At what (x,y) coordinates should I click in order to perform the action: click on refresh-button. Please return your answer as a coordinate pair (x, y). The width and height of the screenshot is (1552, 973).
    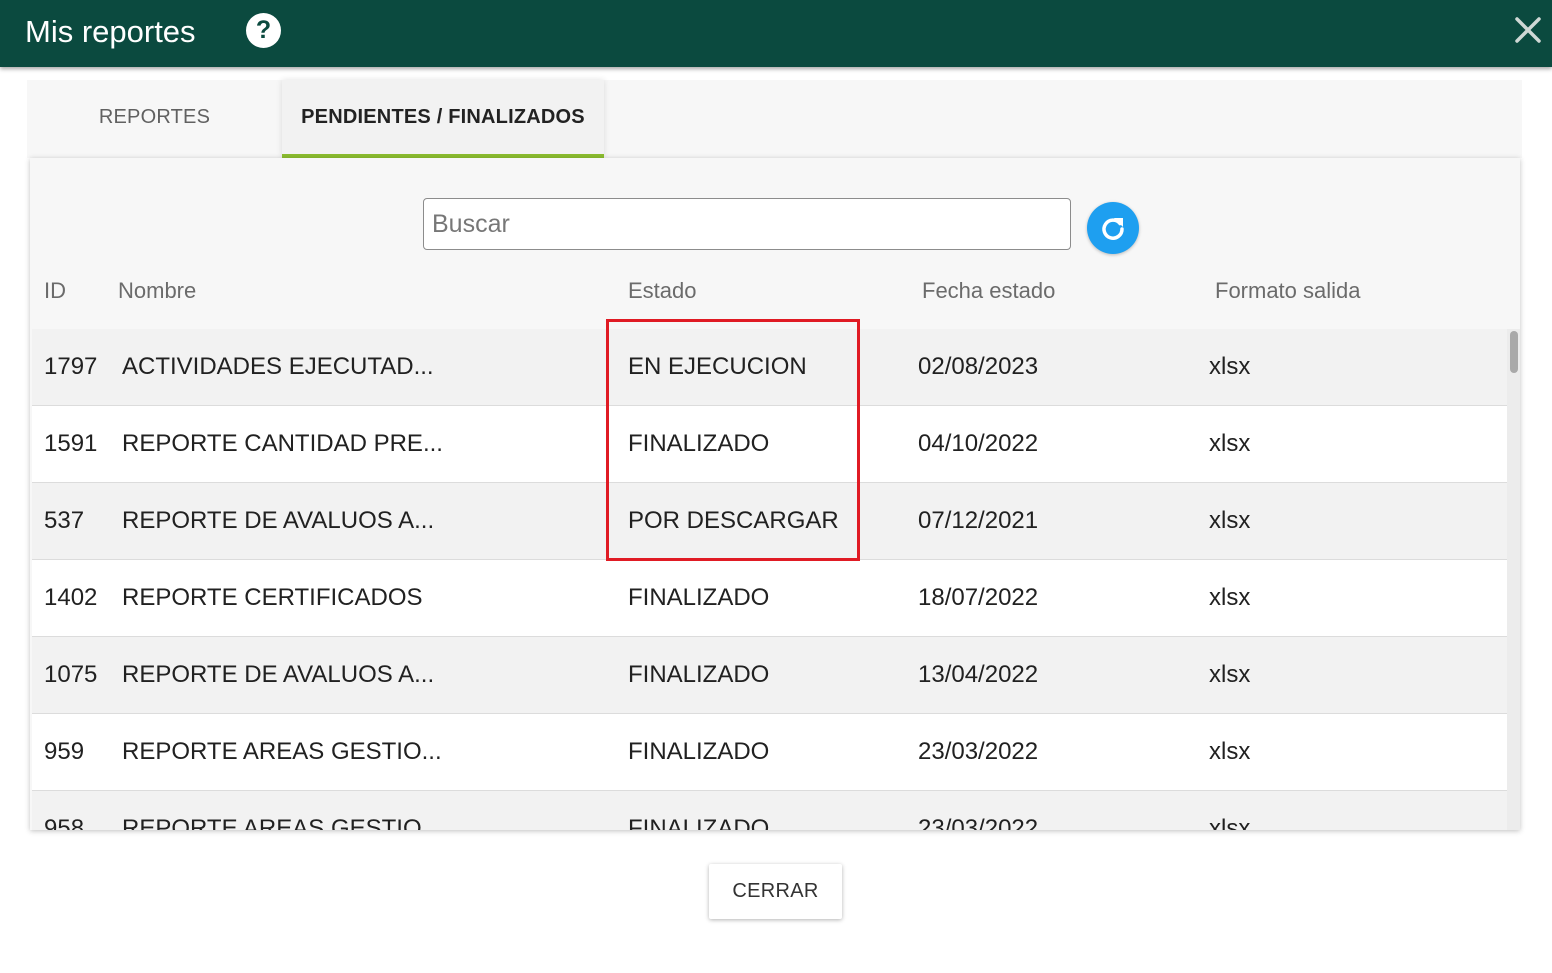
    Looking at the image, I should click on (1113, 228).